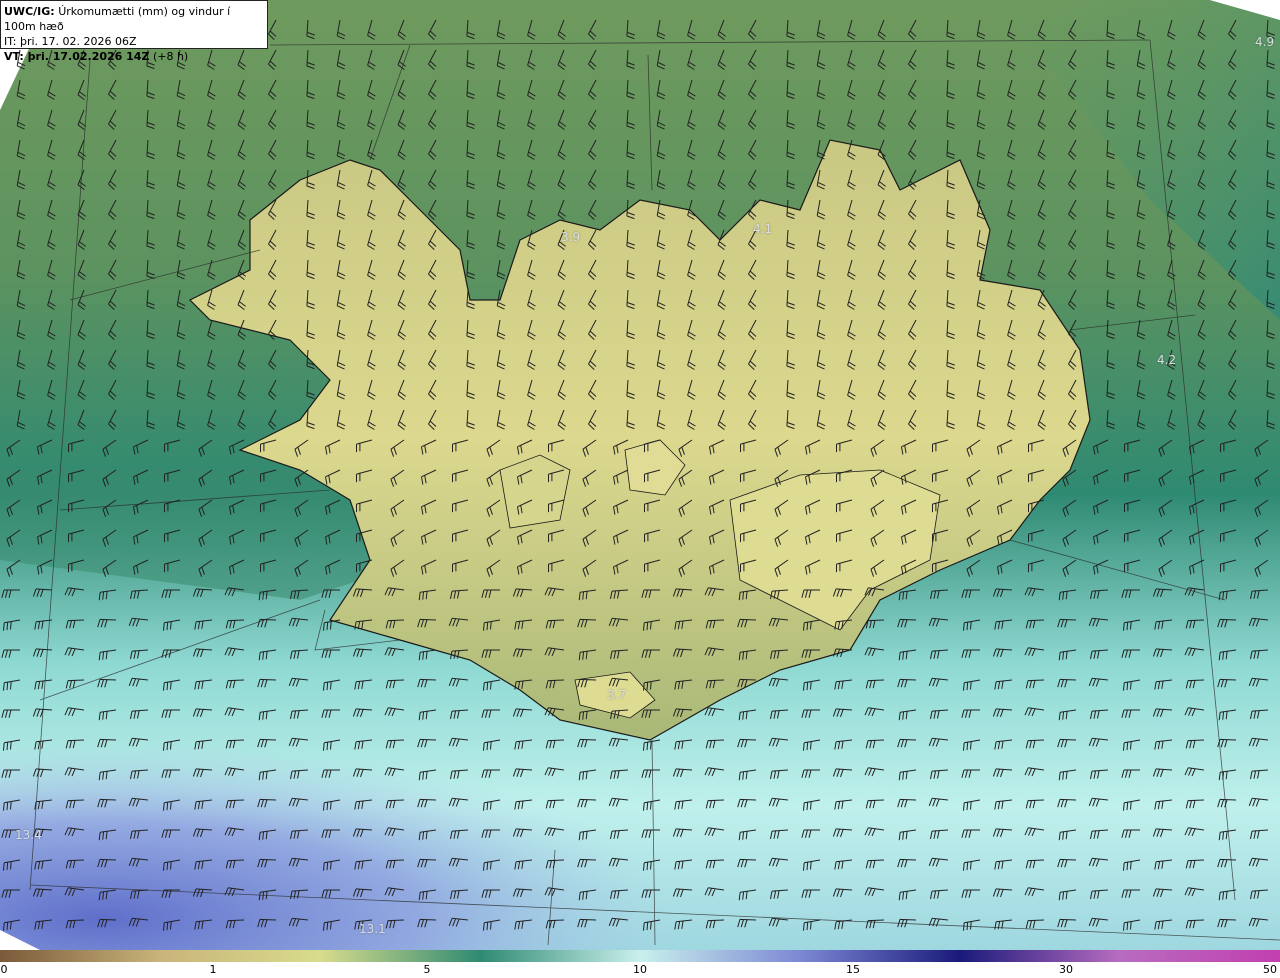 This screenshot has height=978, width=1280. What do you see at coordinates (535, 491) in the screenshot?
I see `glacier-langjokull` at bounding box center [535, 491].